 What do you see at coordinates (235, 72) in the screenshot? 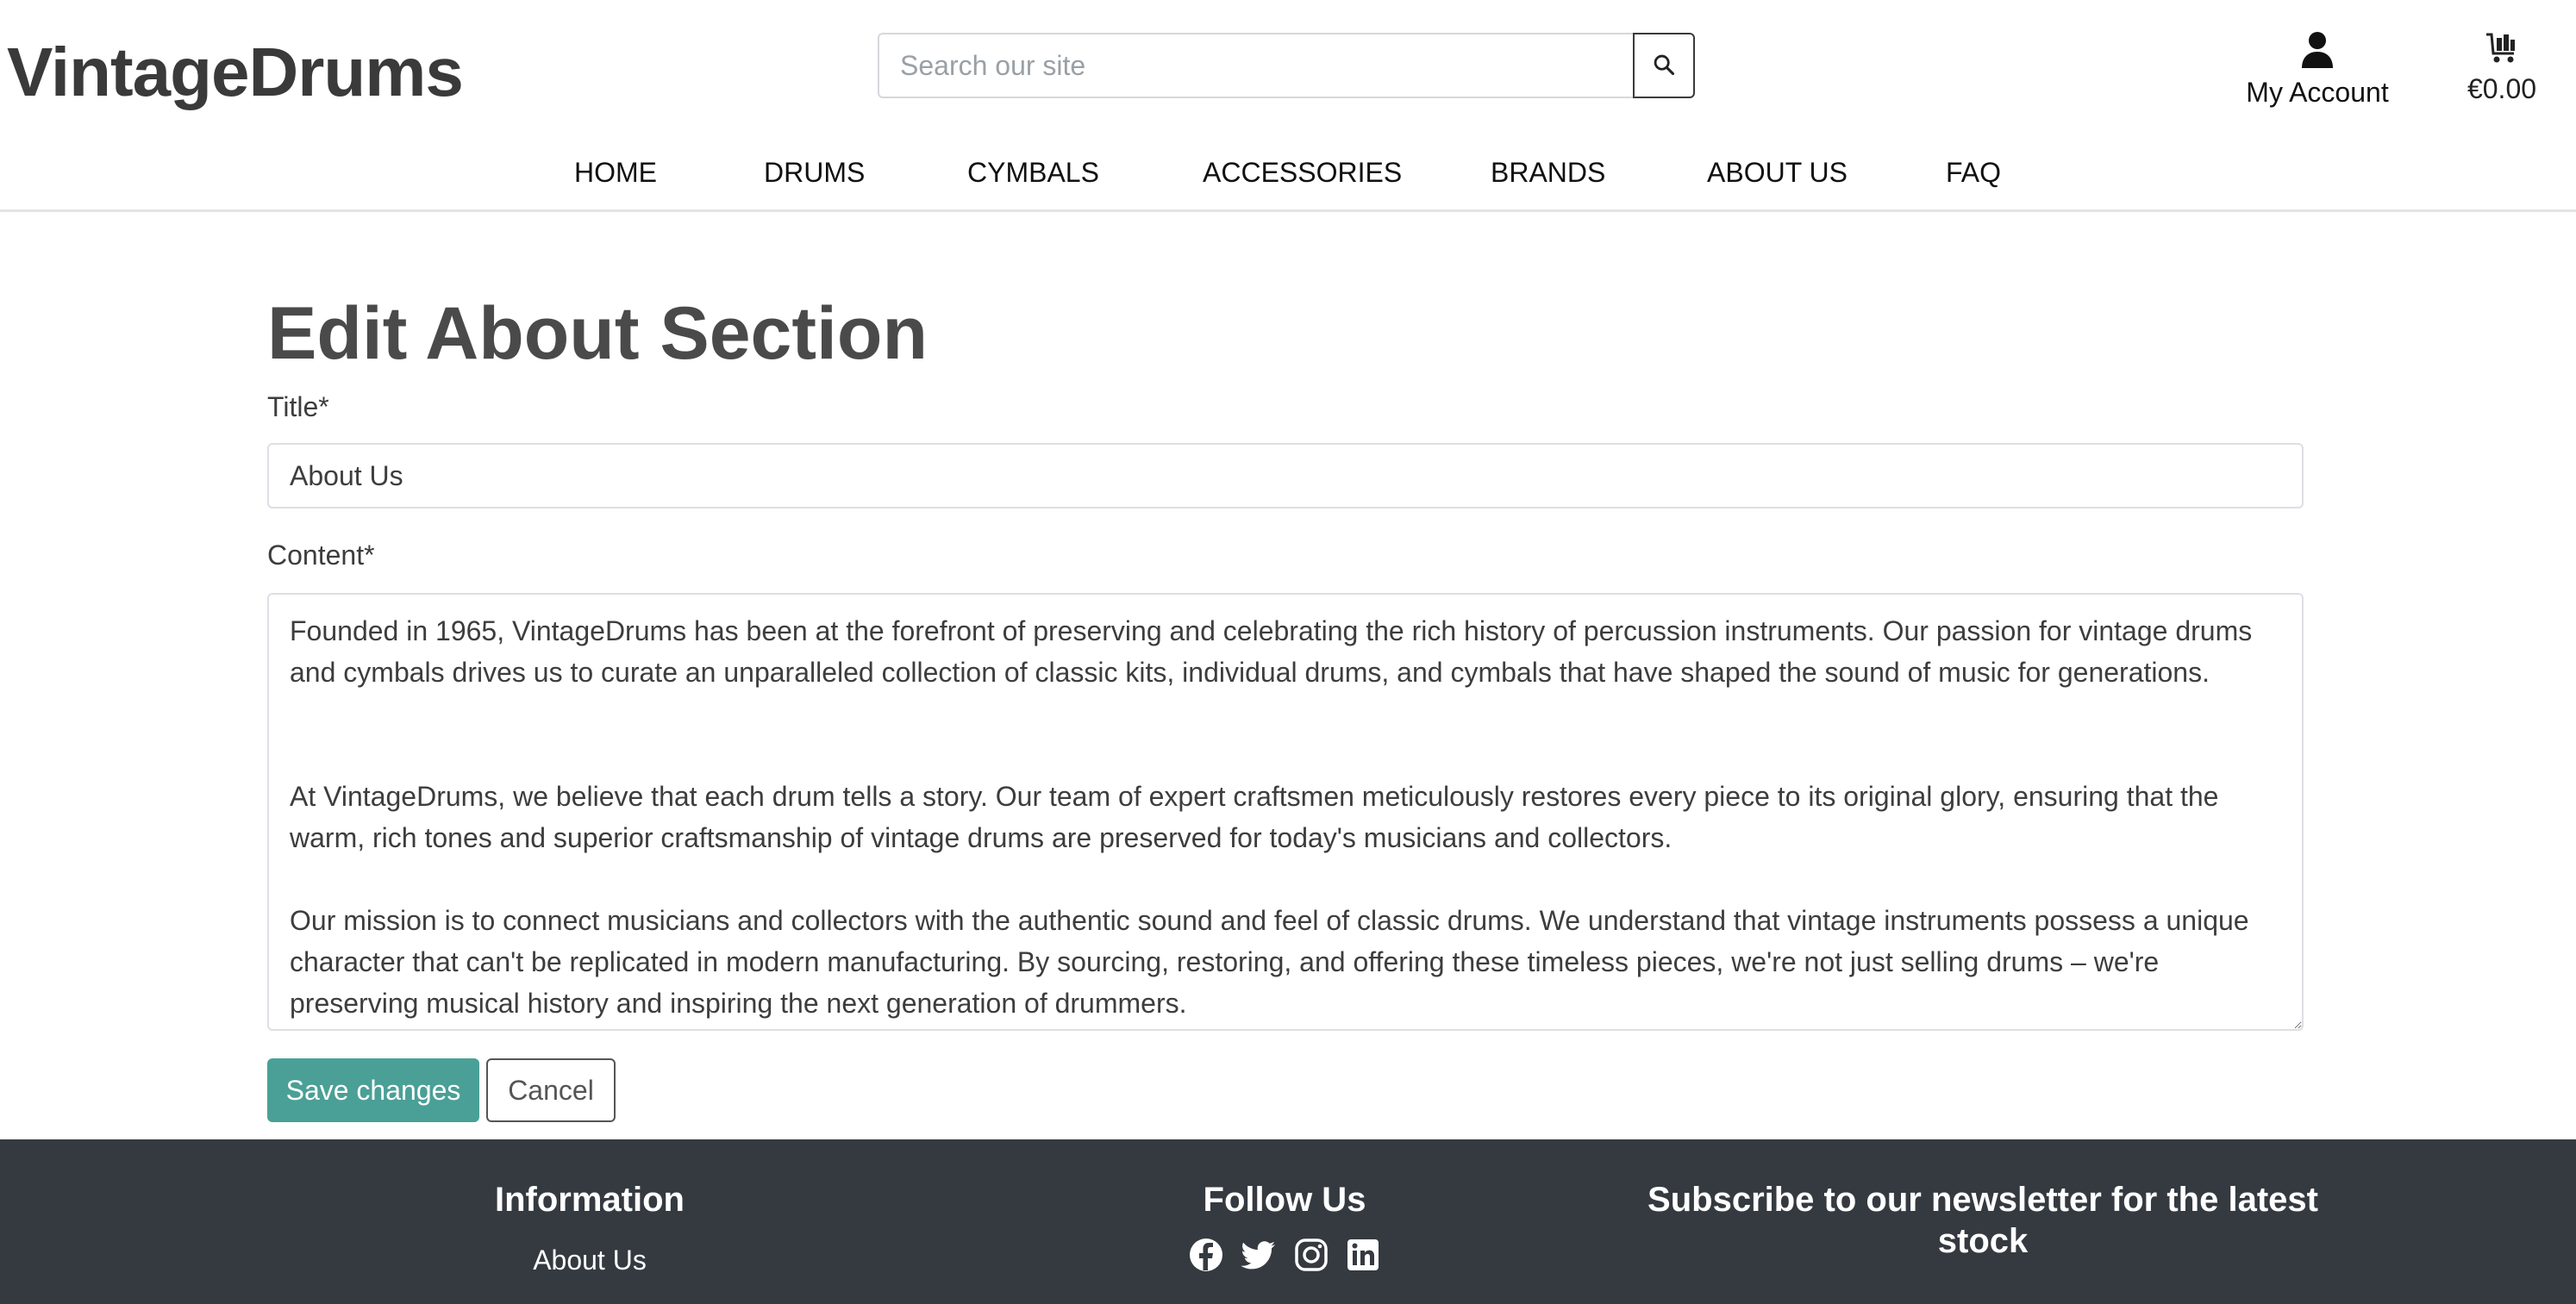
I see `site-logo: VintageDrums` at bounding box center [235, 72].